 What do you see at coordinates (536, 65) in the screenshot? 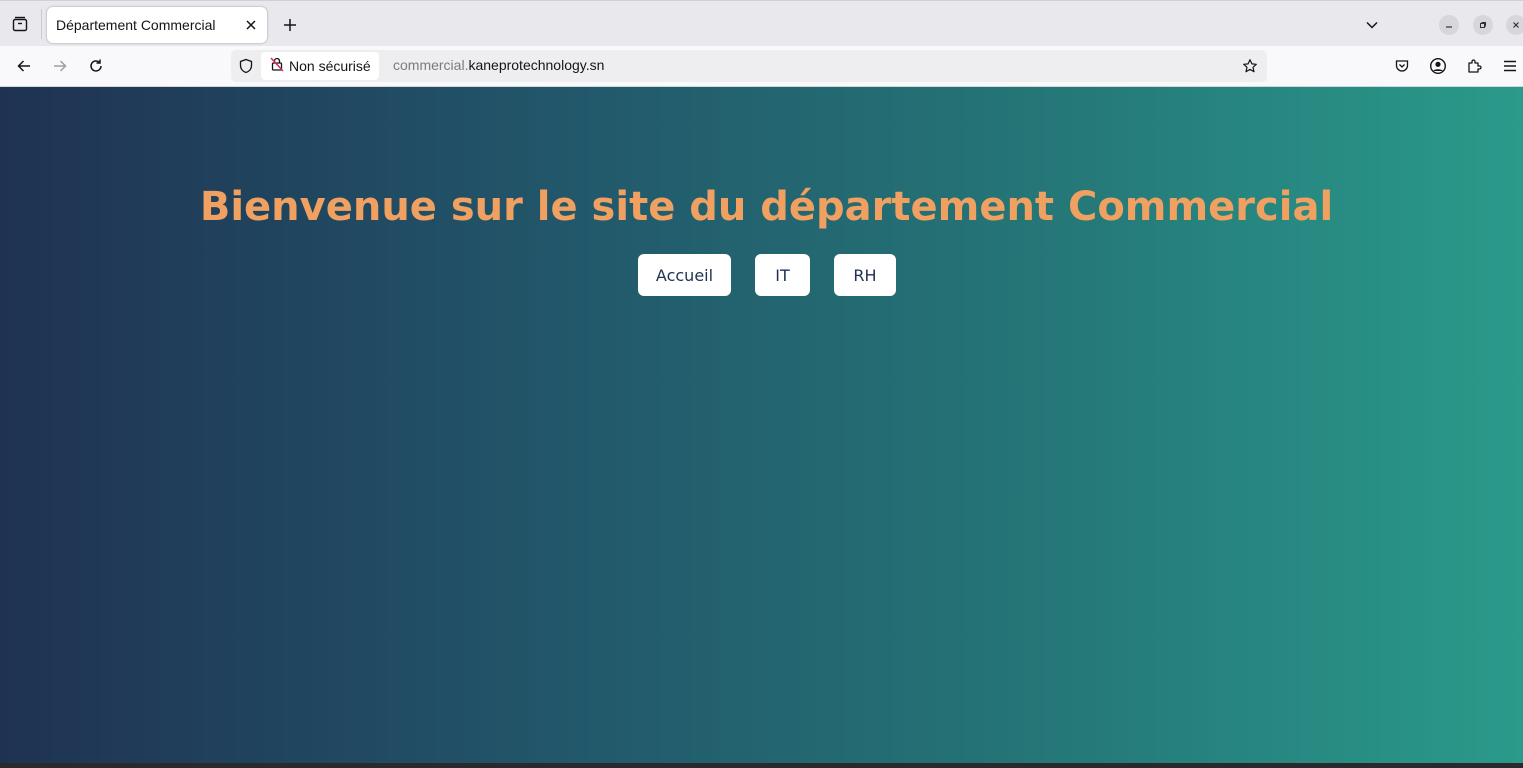
I see `url-host: kaneprotechnology.sn` at bounding box center [536, 65].